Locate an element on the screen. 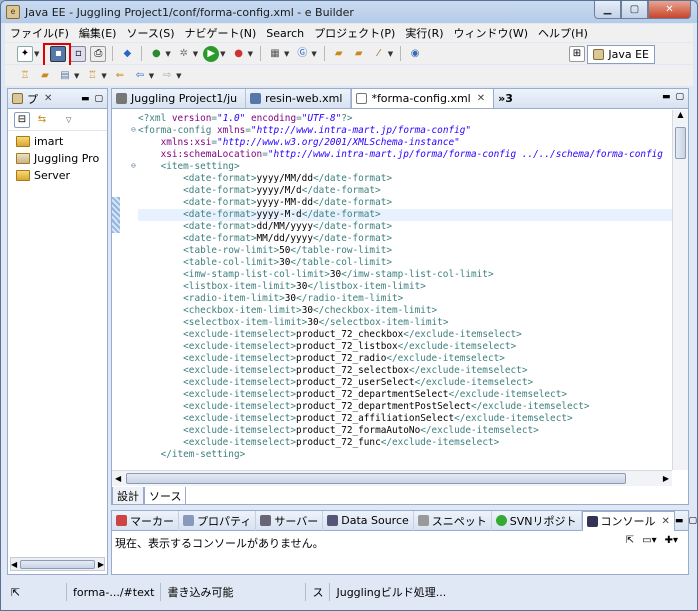  run-dropdown-icon: ▼ is located at coordinates (222, 54).